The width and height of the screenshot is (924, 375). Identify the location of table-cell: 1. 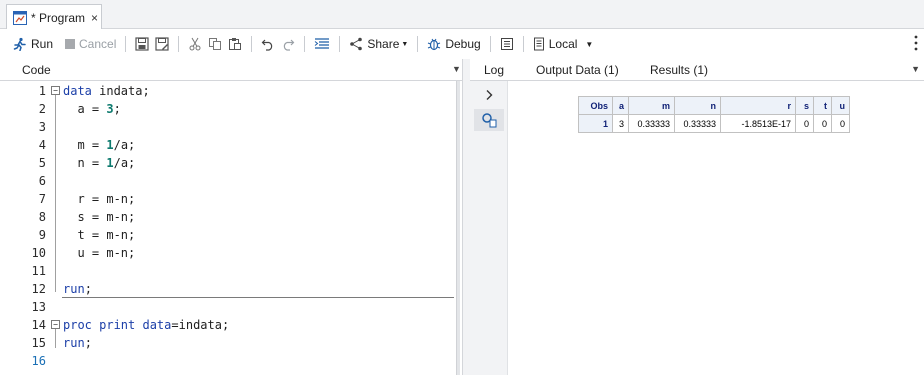
(595, 123).